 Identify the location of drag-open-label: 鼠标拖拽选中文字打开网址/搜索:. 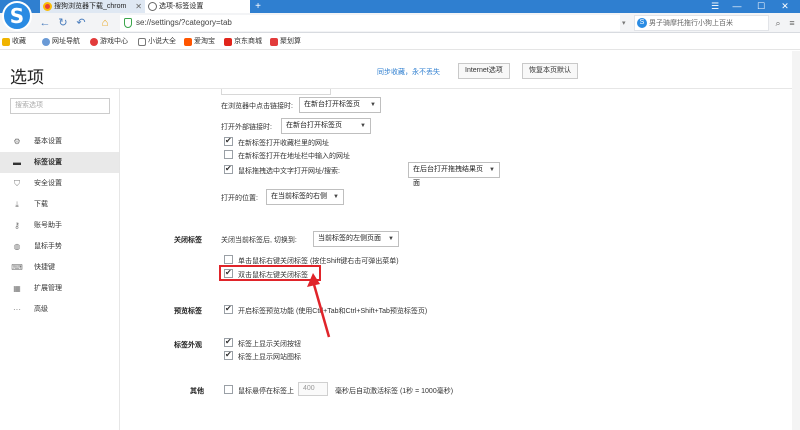
(289, 171).